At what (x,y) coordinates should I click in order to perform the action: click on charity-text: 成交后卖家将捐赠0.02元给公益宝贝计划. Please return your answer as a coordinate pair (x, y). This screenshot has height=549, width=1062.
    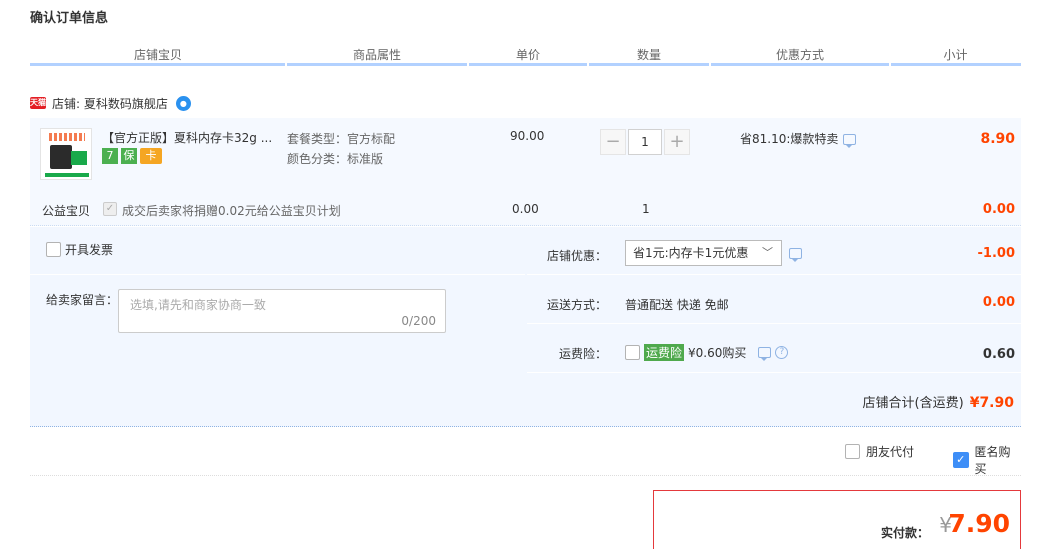
    Looking at the image, I should click on (231, 211).